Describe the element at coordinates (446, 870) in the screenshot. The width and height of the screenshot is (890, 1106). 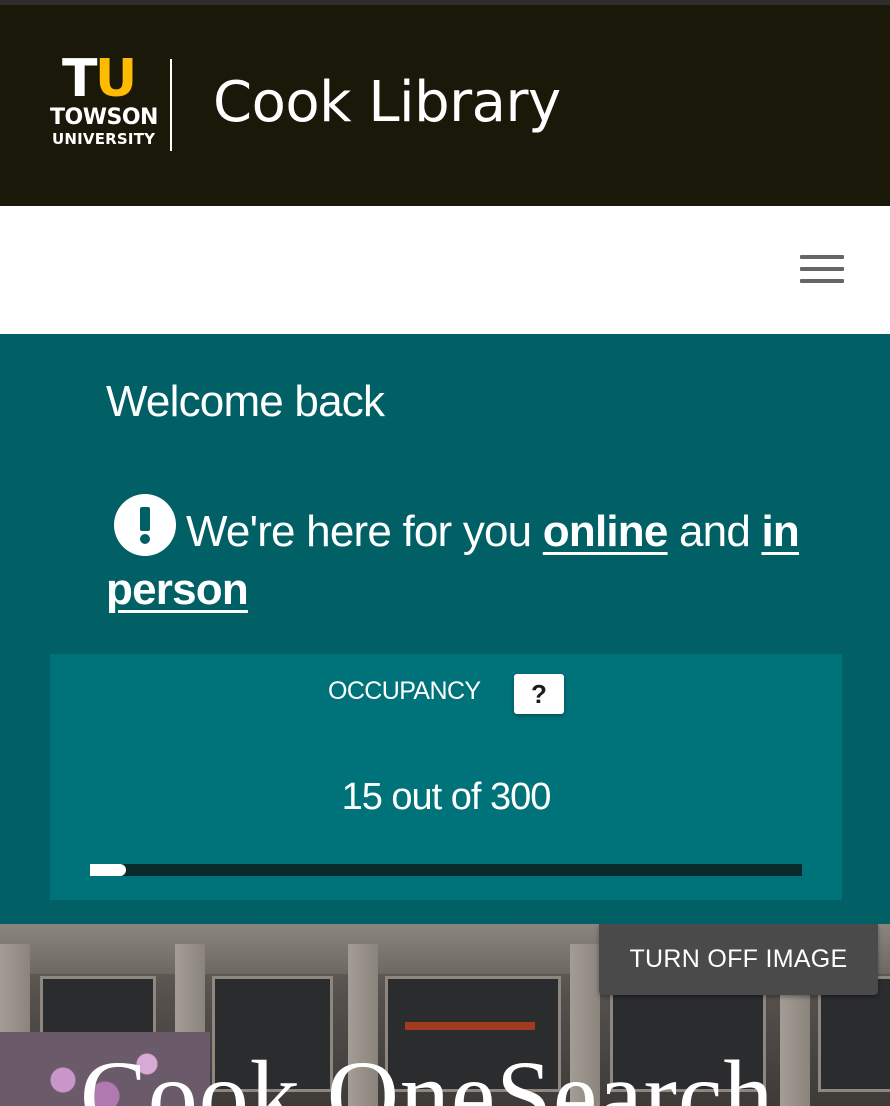
I see `occupancy-progress-bar` at that location.